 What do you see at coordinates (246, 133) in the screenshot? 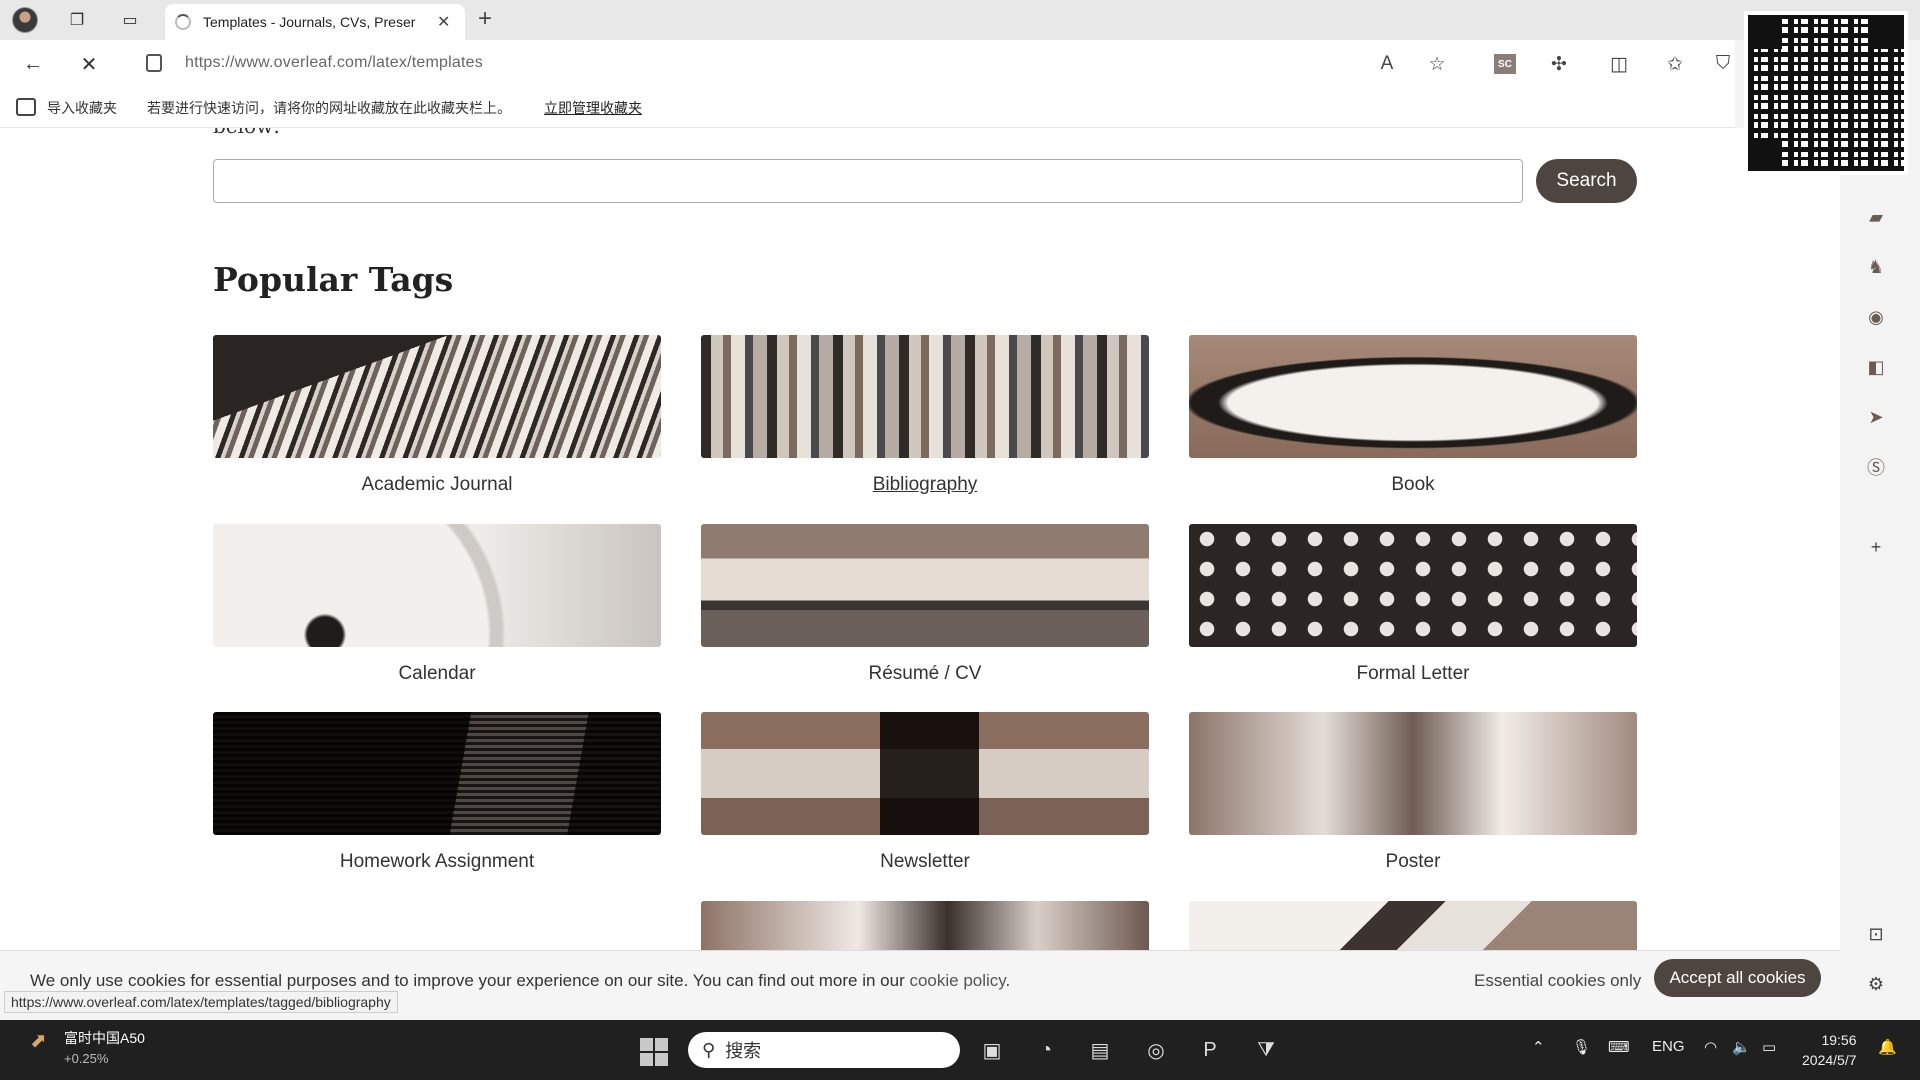
I see `intro-text-clipped: below:` at bounding box center [246, 133].